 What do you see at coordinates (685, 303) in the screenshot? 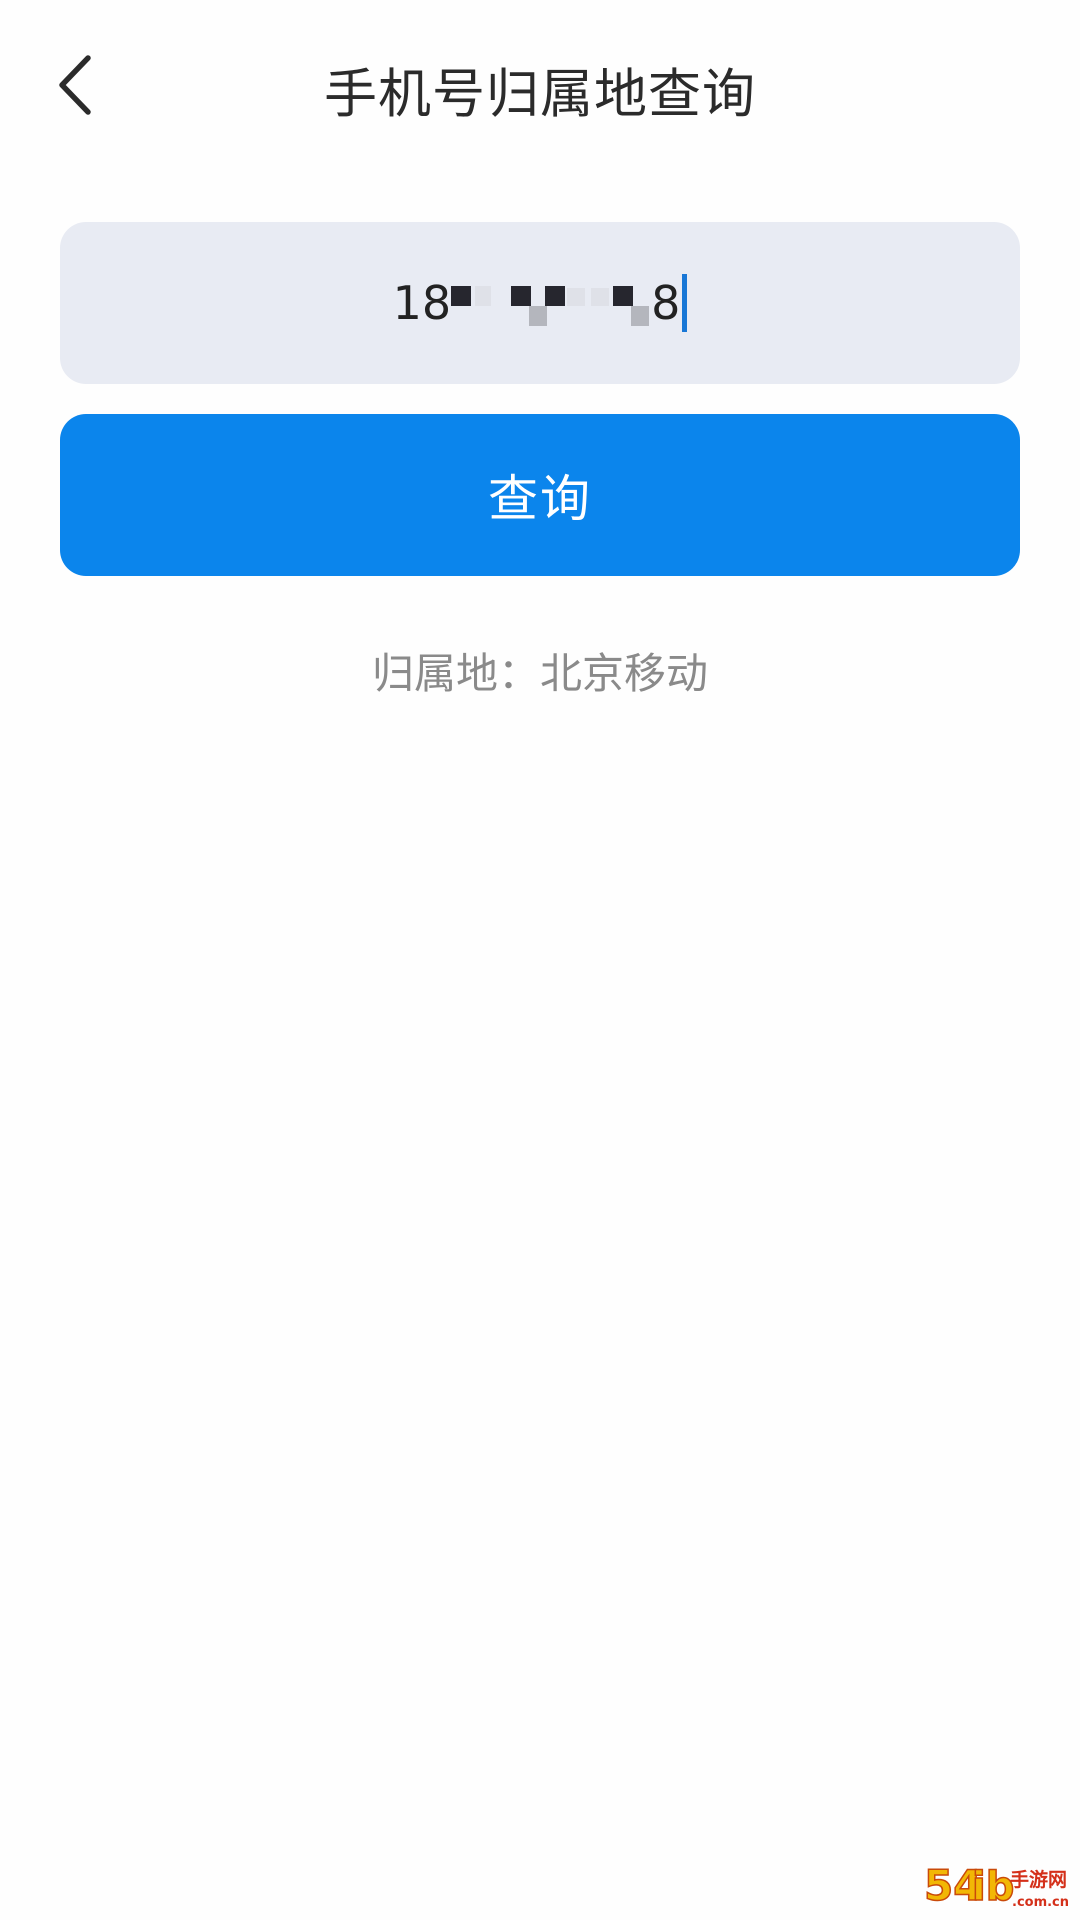
I see `text-caret` at bounding box center [685, 303].